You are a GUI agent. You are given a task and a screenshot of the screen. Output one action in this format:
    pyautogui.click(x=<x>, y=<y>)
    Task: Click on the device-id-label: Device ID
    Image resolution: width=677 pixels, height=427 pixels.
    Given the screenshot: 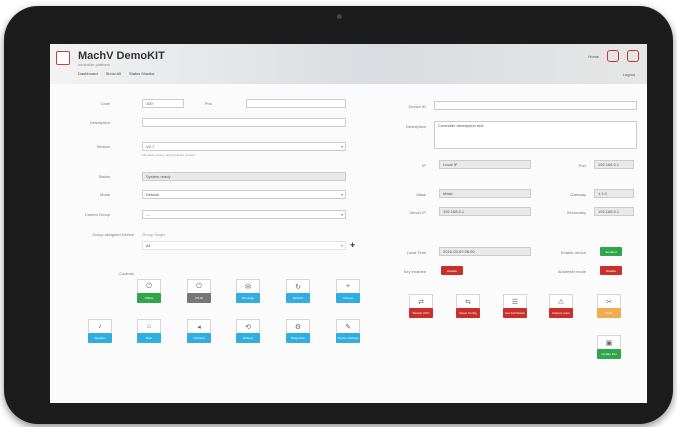 What is the action you would take?
    pyautogui.click(x=417, y=106)
    